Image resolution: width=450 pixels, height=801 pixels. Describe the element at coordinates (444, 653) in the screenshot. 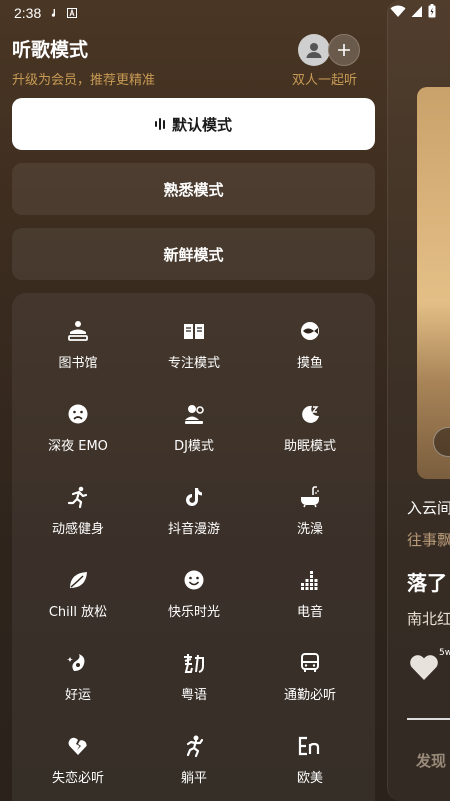

I see `like-count: 5w` at that location.